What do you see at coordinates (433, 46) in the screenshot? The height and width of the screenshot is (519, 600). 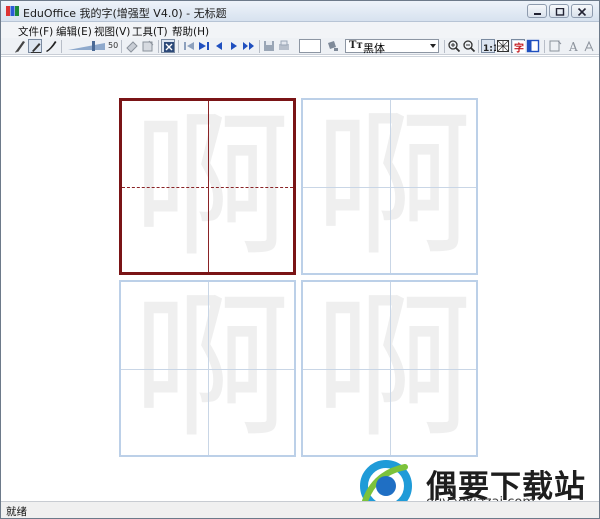 I see `chevron-down-icon` at bounding box center [433, 46].